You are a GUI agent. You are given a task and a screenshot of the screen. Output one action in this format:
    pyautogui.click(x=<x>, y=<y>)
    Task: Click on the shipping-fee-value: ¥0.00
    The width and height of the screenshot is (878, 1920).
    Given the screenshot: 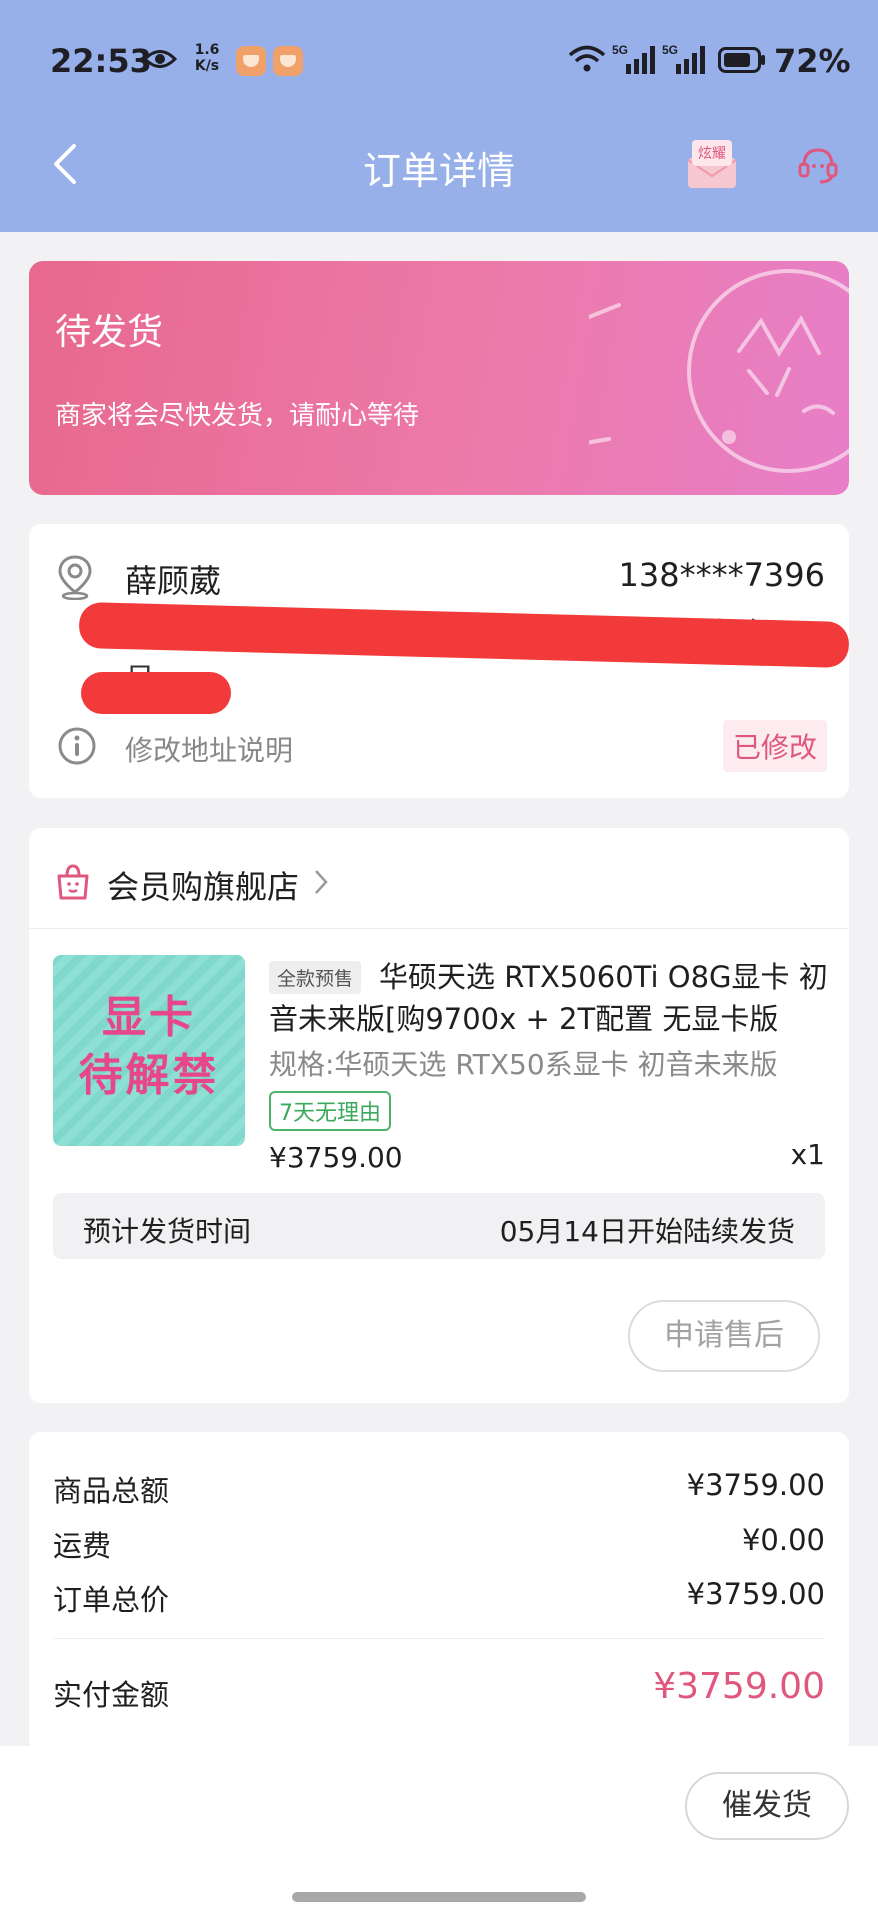 What is the action you would take?
    pyautogui.click(x=783, y=1540)
    